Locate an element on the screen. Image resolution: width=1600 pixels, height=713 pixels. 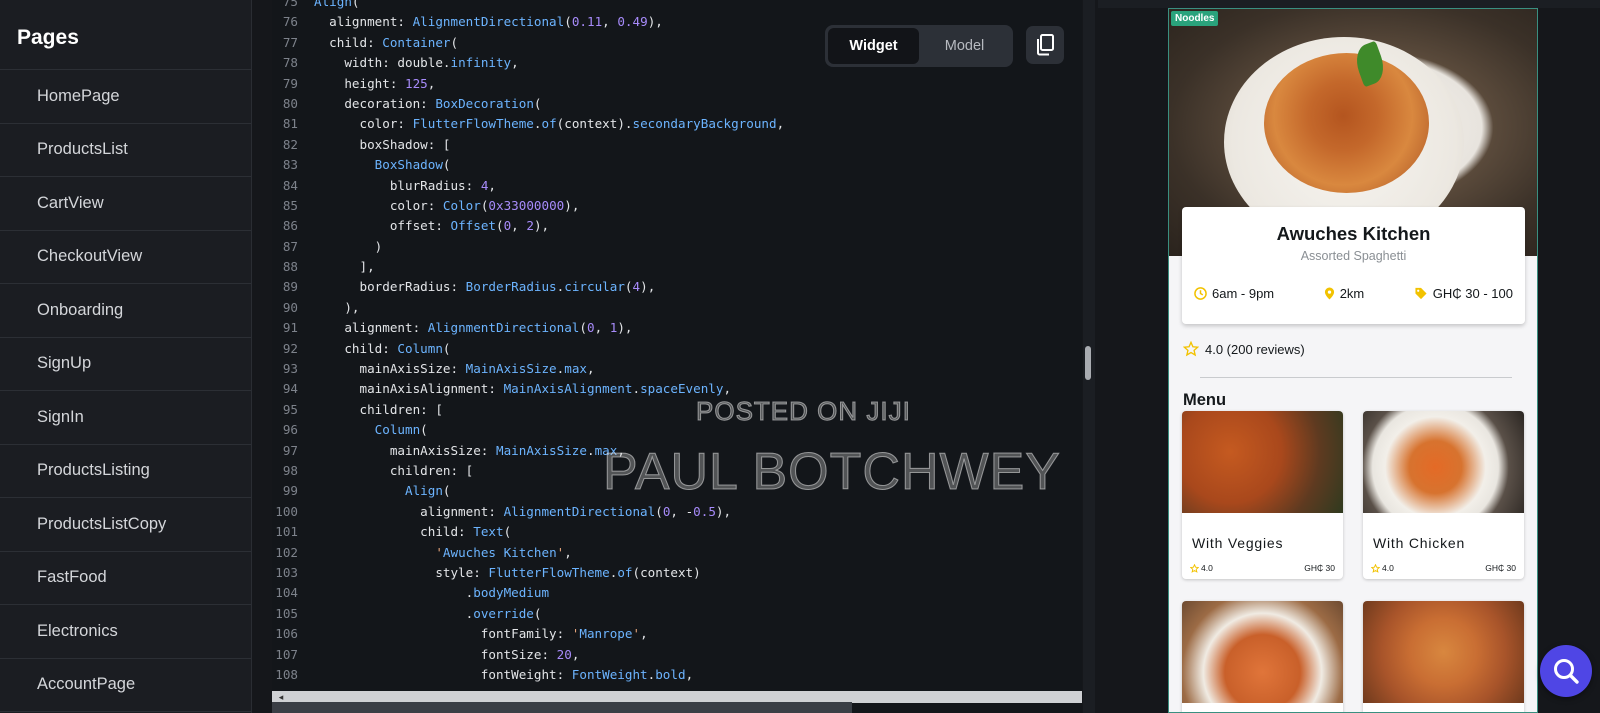
line-number: 86 is located at coordinates (290, 226).